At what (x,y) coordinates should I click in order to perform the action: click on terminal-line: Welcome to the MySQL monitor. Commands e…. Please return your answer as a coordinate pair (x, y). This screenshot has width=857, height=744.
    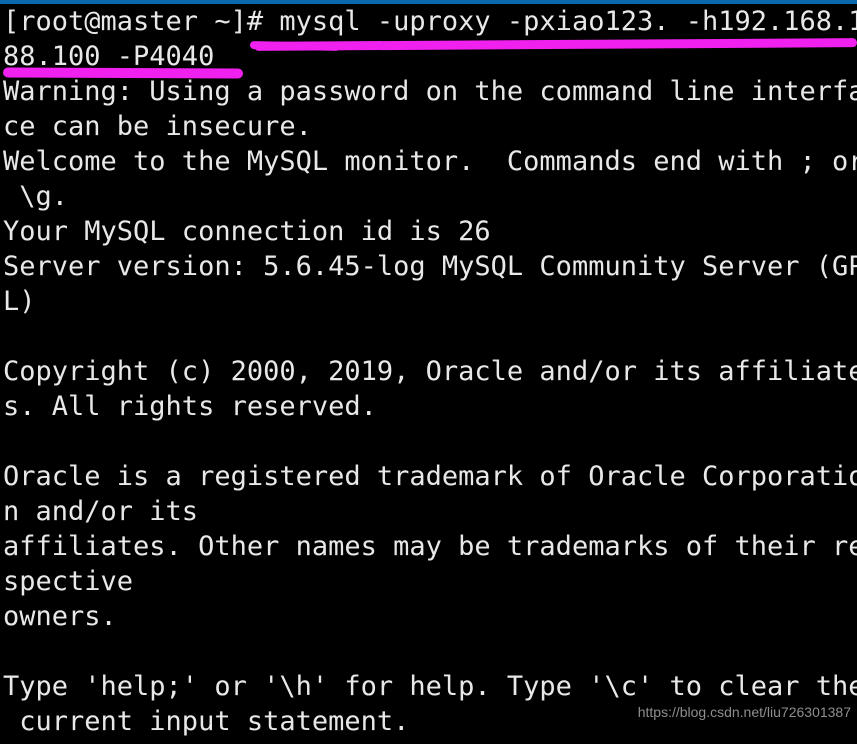
    Looking at the image, I should click on (430, 161).